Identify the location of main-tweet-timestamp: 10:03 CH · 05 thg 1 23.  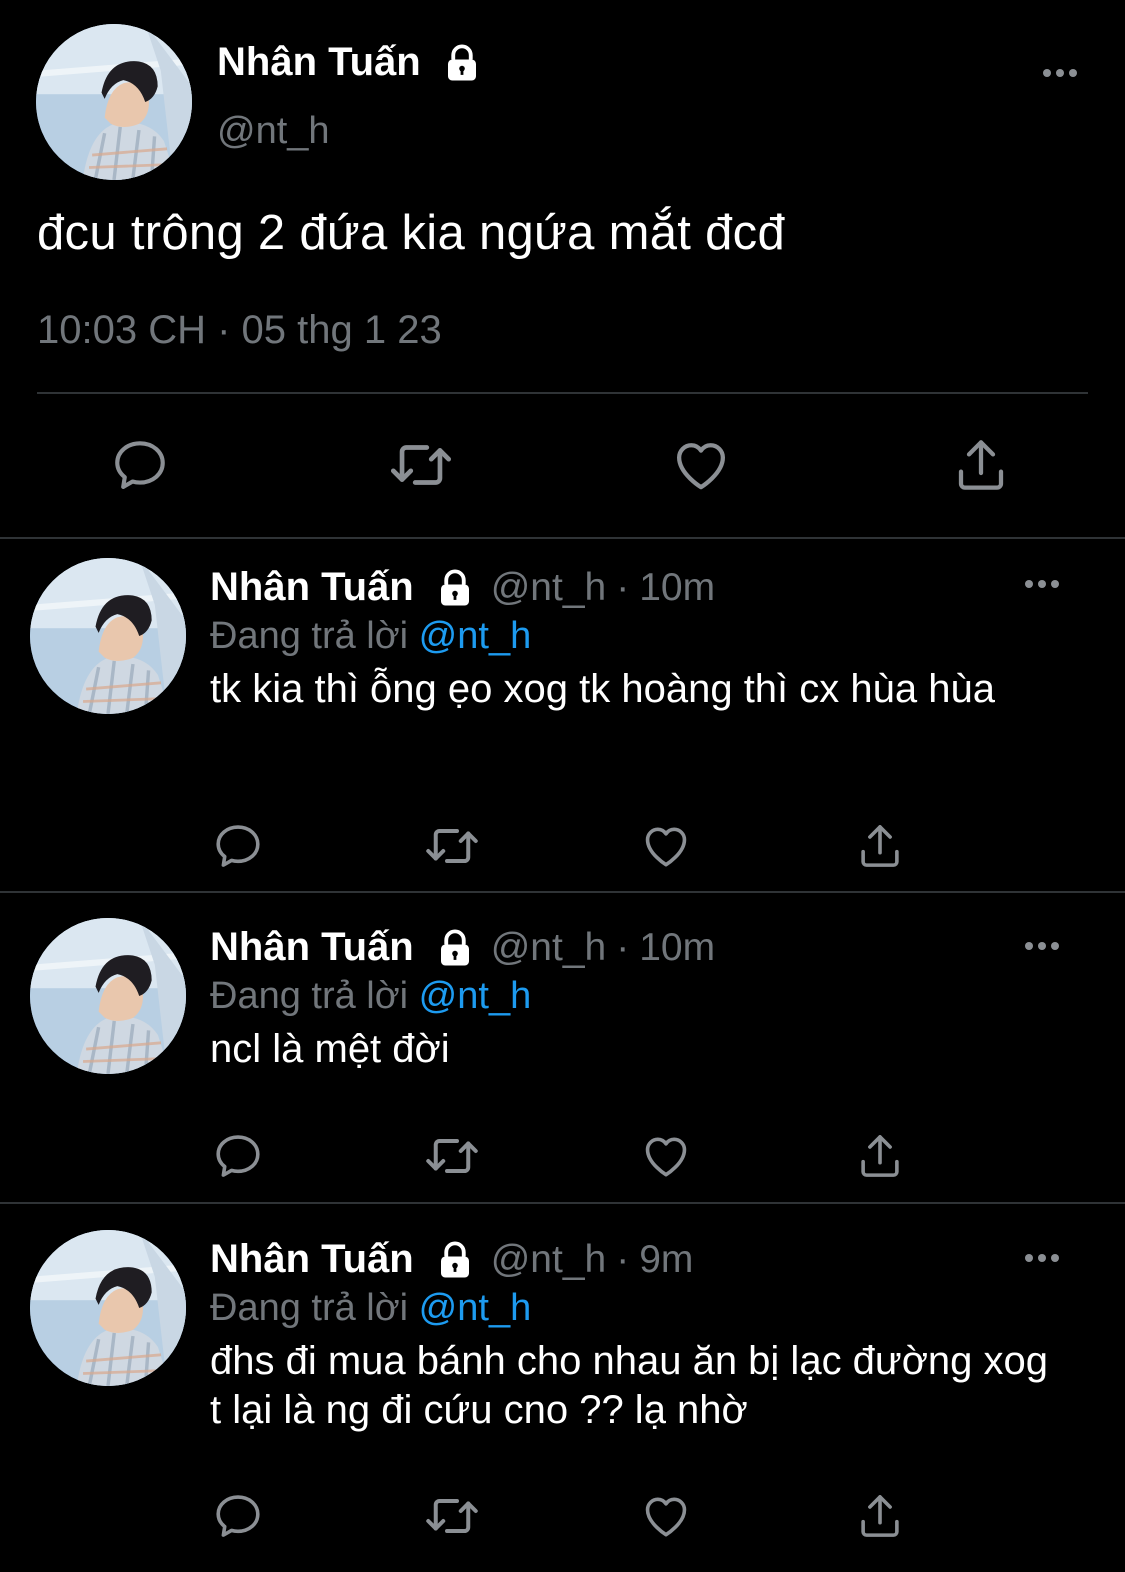
(239, 330).